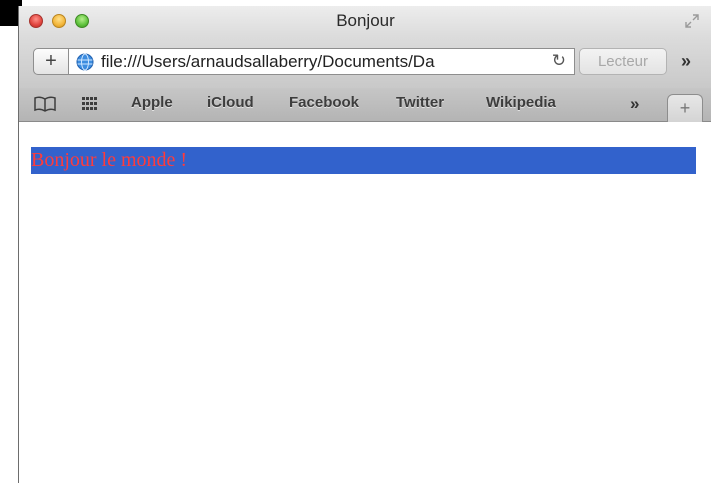  Describe the element at coordinates (559, 61) in the screenshot. I see `reload-icon: ↻` at that location.